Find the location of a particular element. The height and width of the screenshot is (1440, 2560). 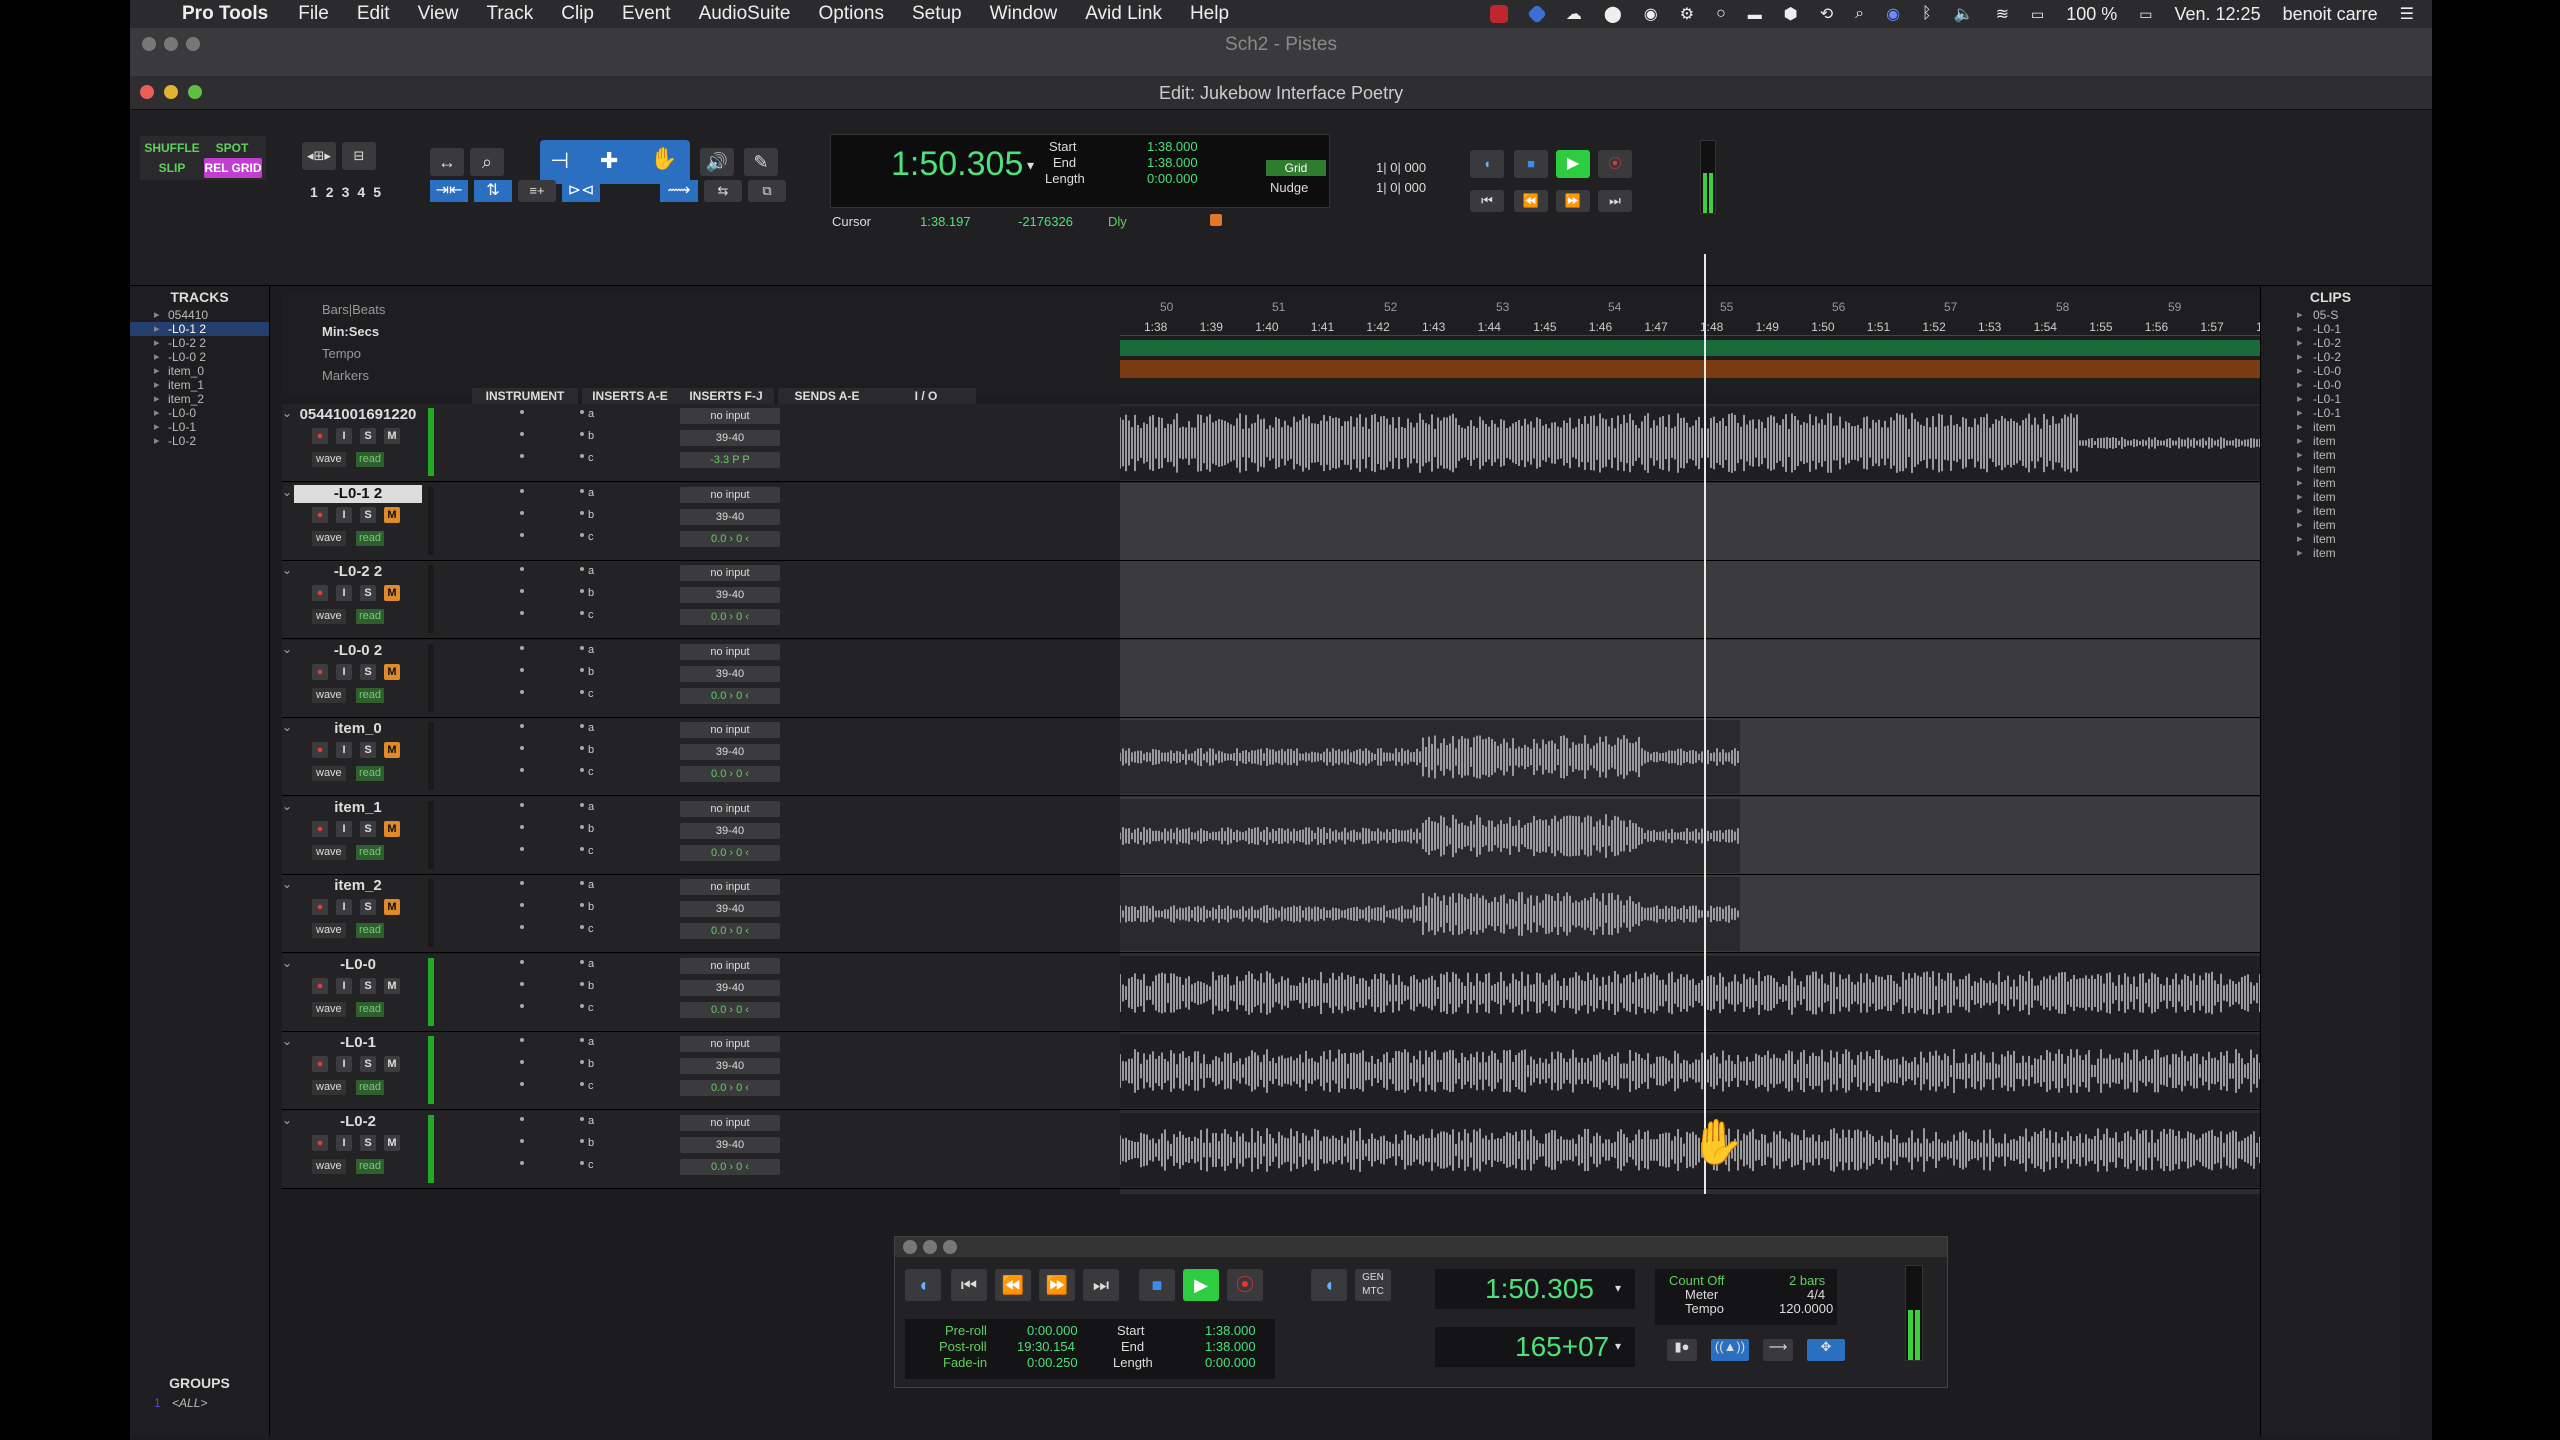

transport-minimize-button is located at coordinates (930, 1247).